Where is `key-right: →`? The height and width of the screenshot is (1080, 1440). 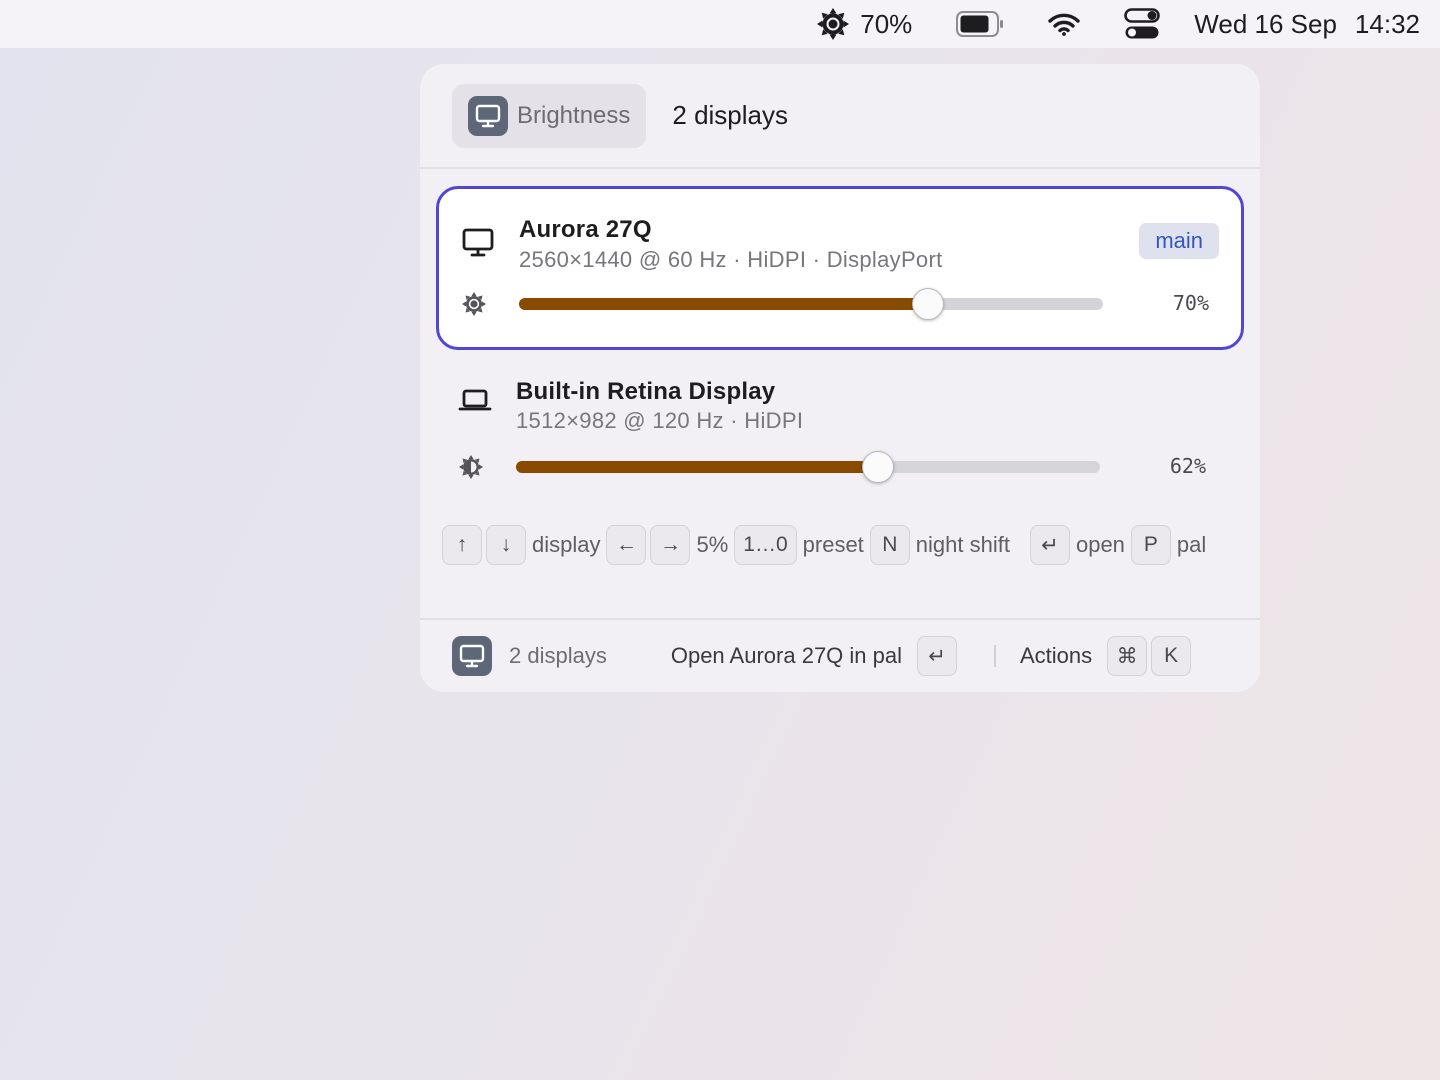
key-right: → is located at coordinates (670, 545).